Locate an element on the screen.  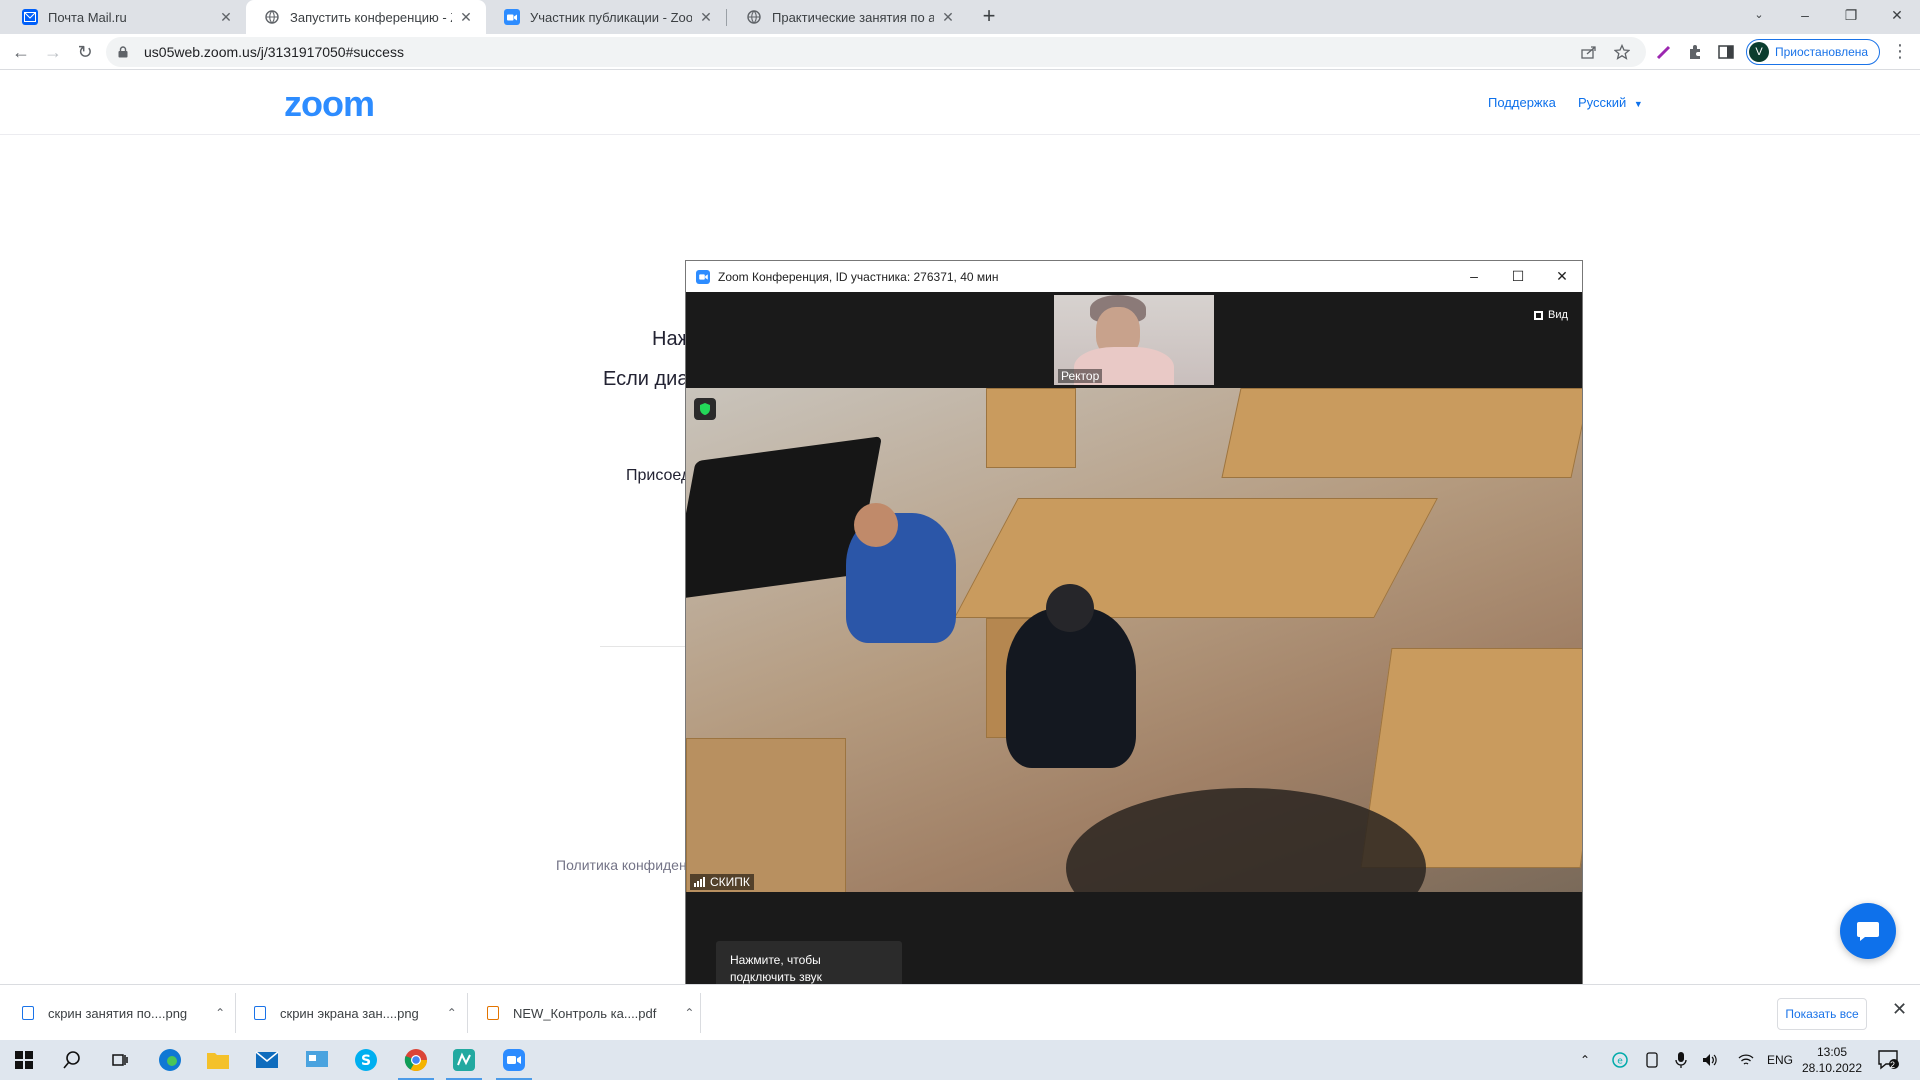
notification-count: 2 is located at coordinates (1893, 1065).